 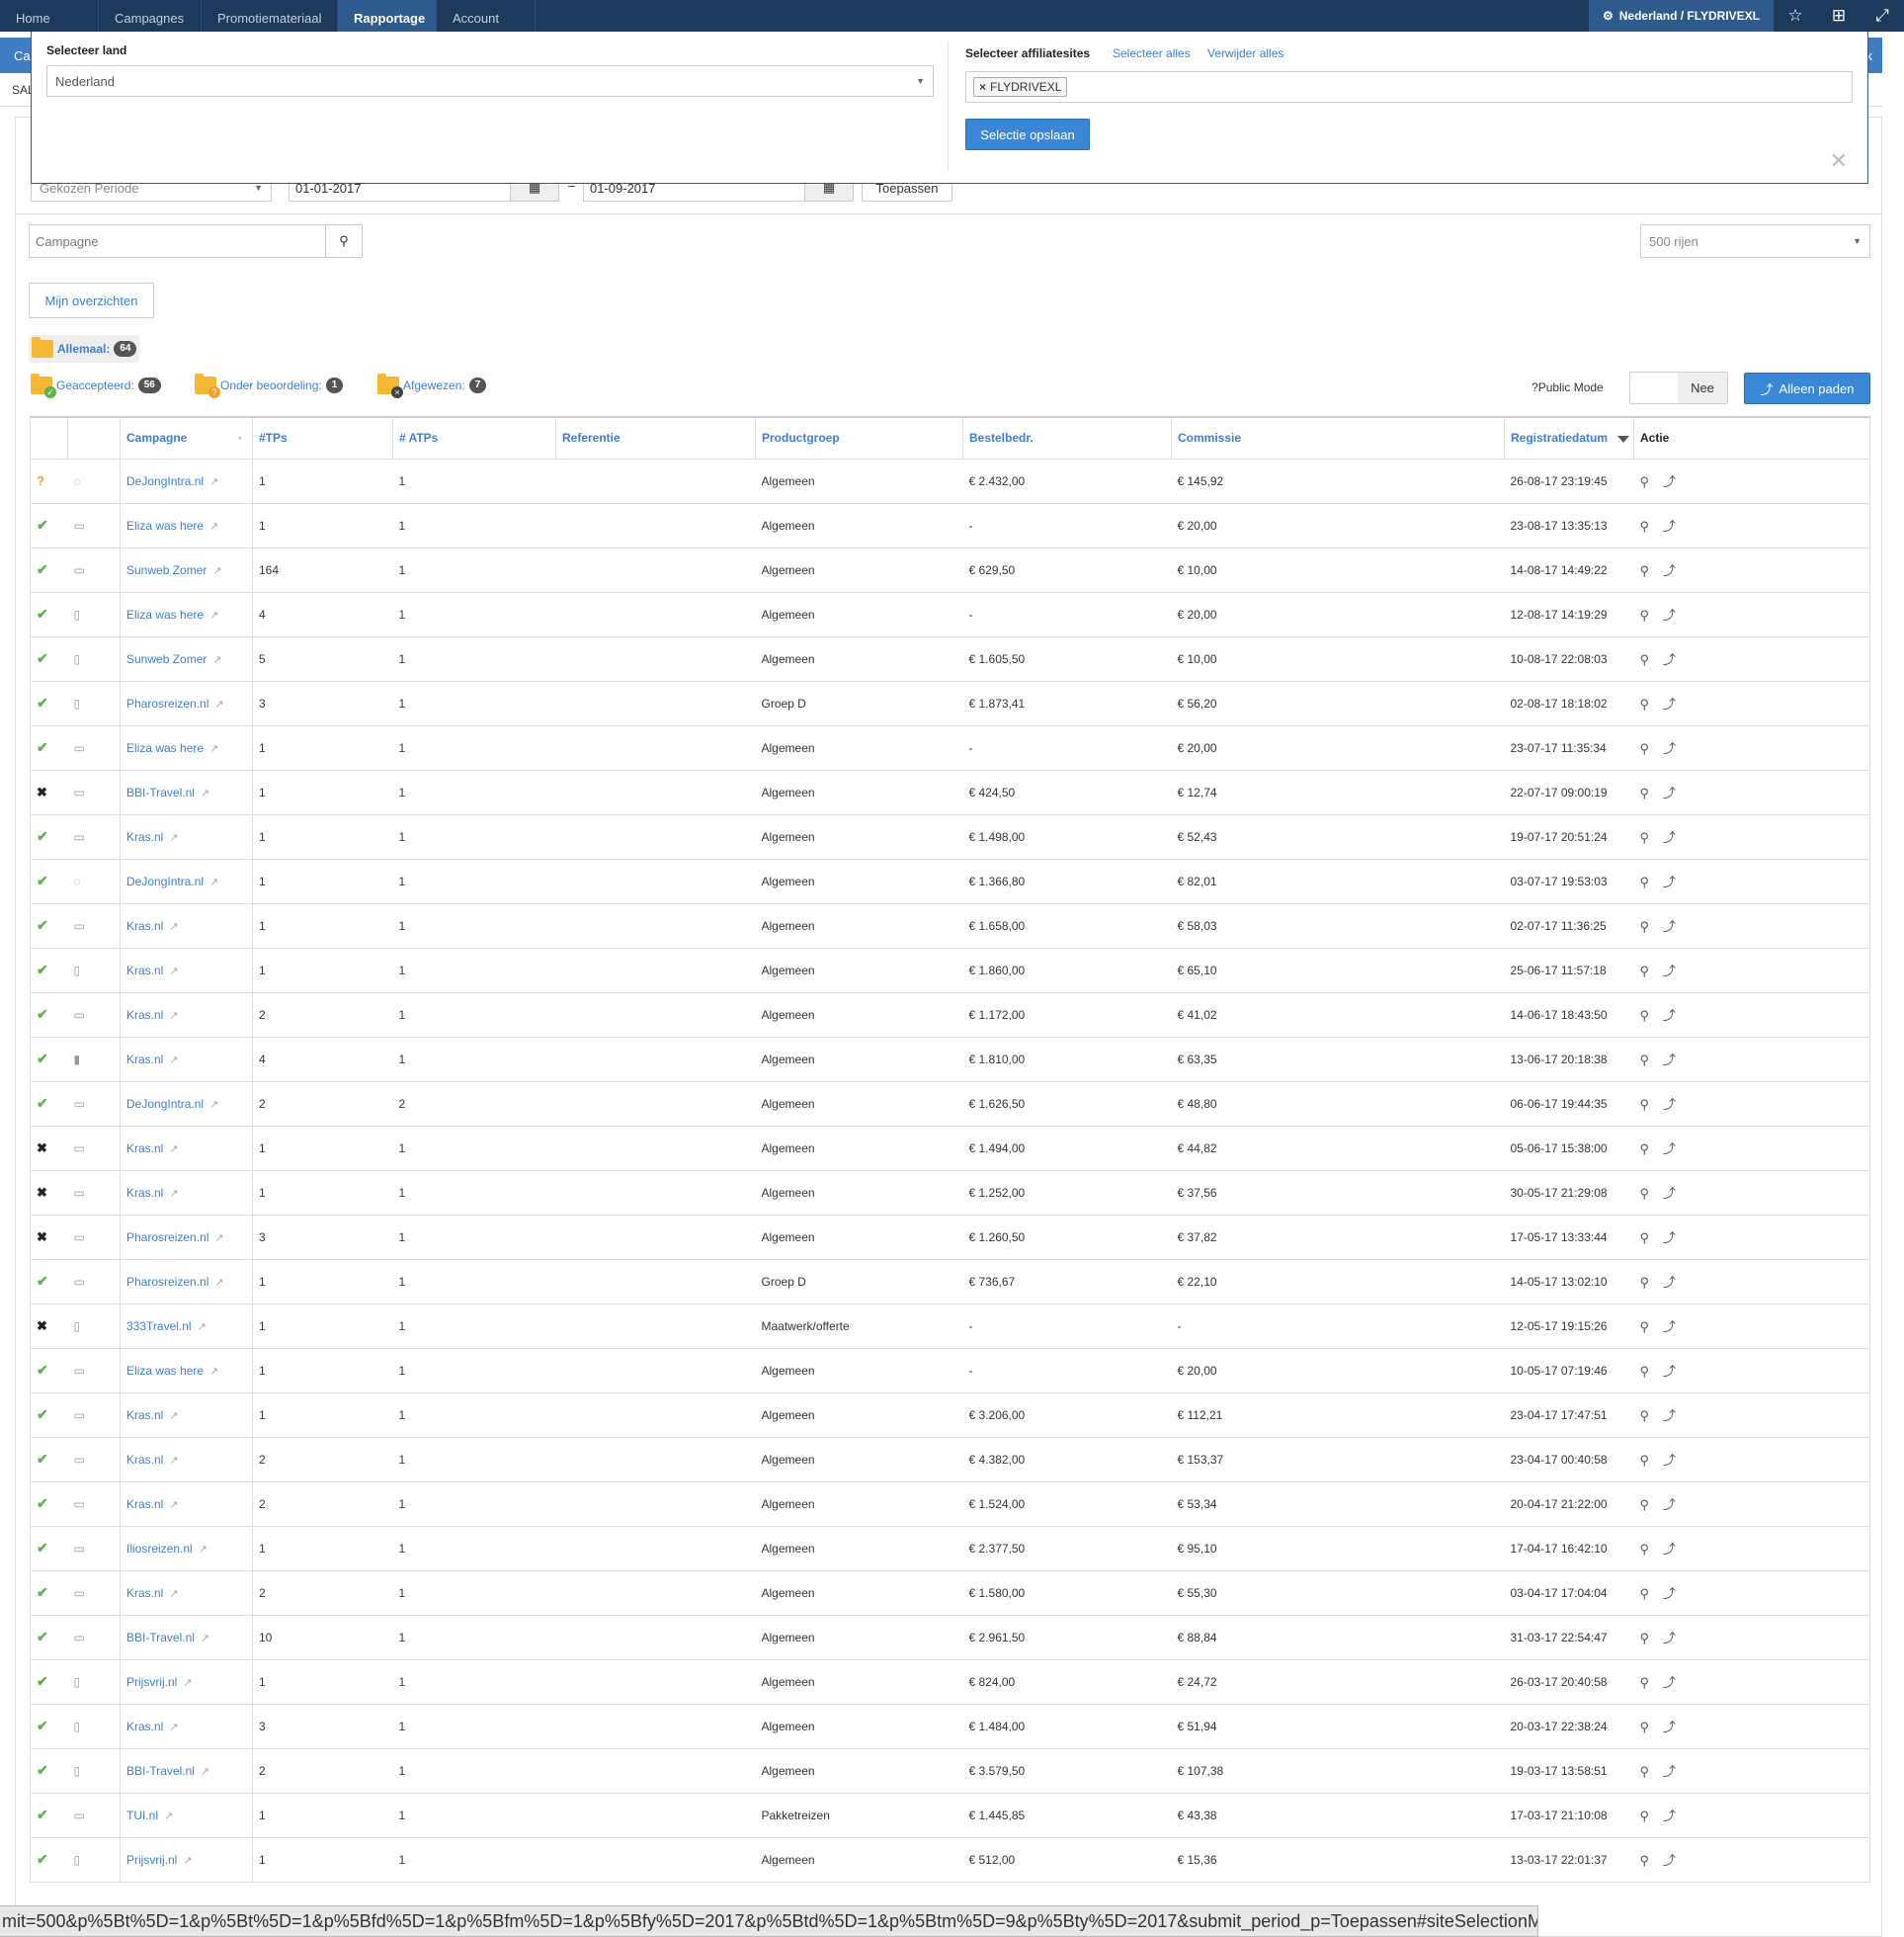 I want to click on col-campagne: Campagne ▪, so click(x=186, y=438).